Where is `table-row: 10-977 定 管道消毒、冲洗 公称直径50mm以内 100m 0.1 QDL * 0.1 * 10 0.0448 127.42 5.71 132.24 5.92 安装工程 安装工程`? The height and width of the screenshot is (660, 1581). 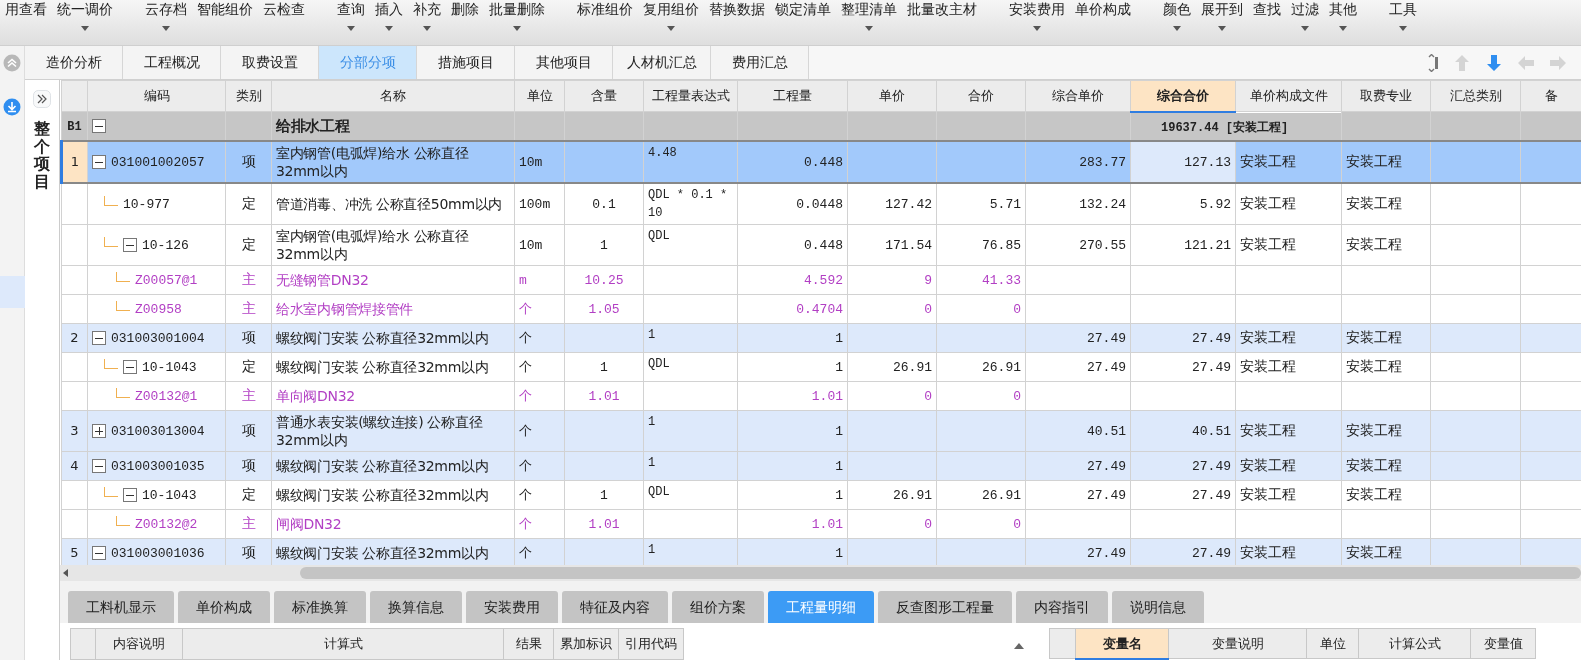
table-row: 10-977 定 管道消毒、冲洗 公称直径50mm以内 100m 0.1 QDL * 0.1 * 10 0.0448 127.42 5.71 132.24 5.92 安装工程 安装工程 is located at coordinates (821, 203).